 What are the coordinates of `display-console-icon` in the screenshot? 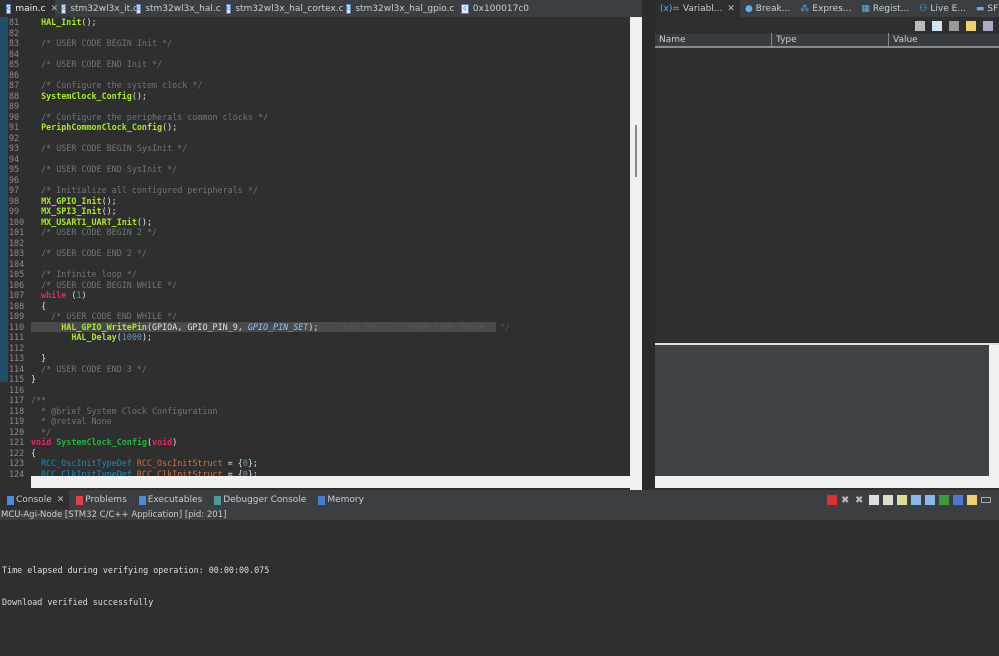 It's located at (958, 500).